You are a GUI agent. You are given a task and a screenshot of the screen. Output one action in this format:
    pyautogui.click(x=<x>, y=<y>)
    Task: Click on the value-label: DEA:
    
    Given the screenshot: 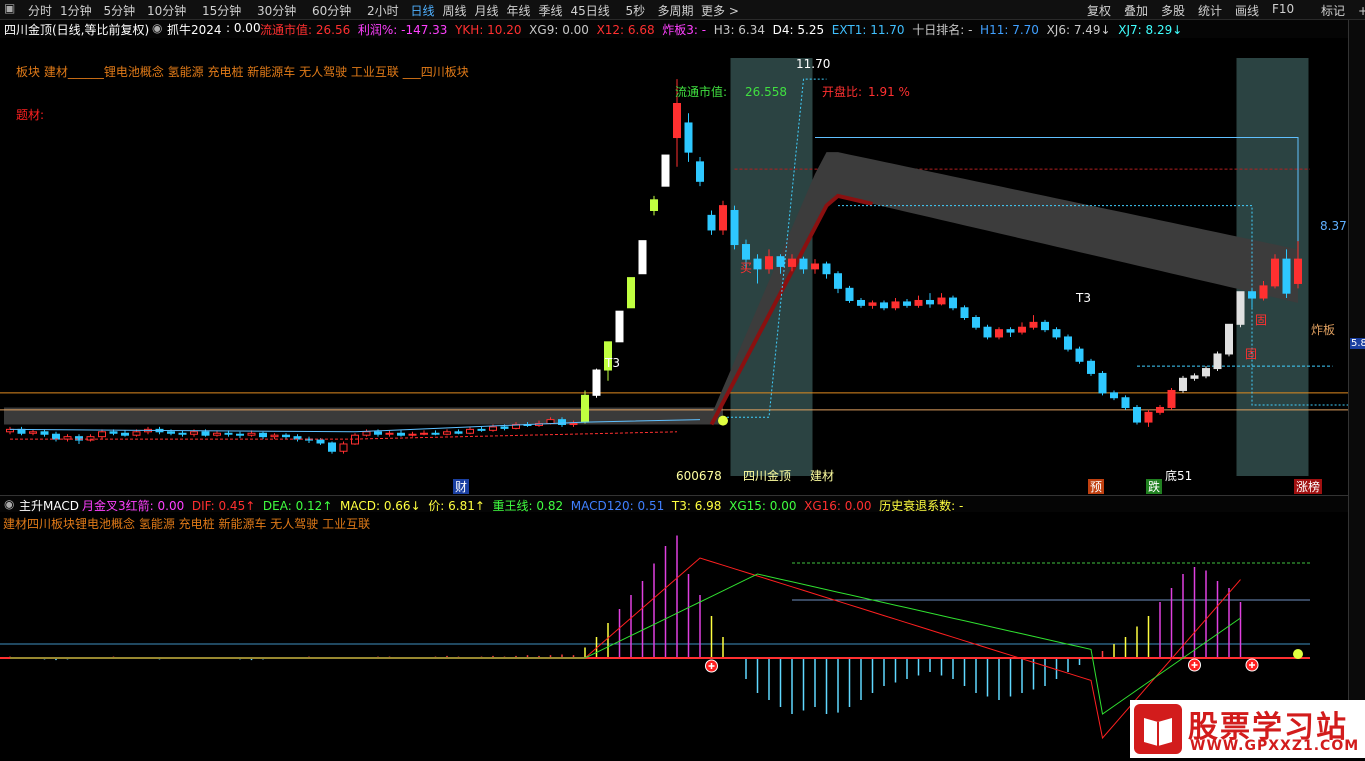 What is the action you would take?
    pyautogui.click(x=277, y=506)
    